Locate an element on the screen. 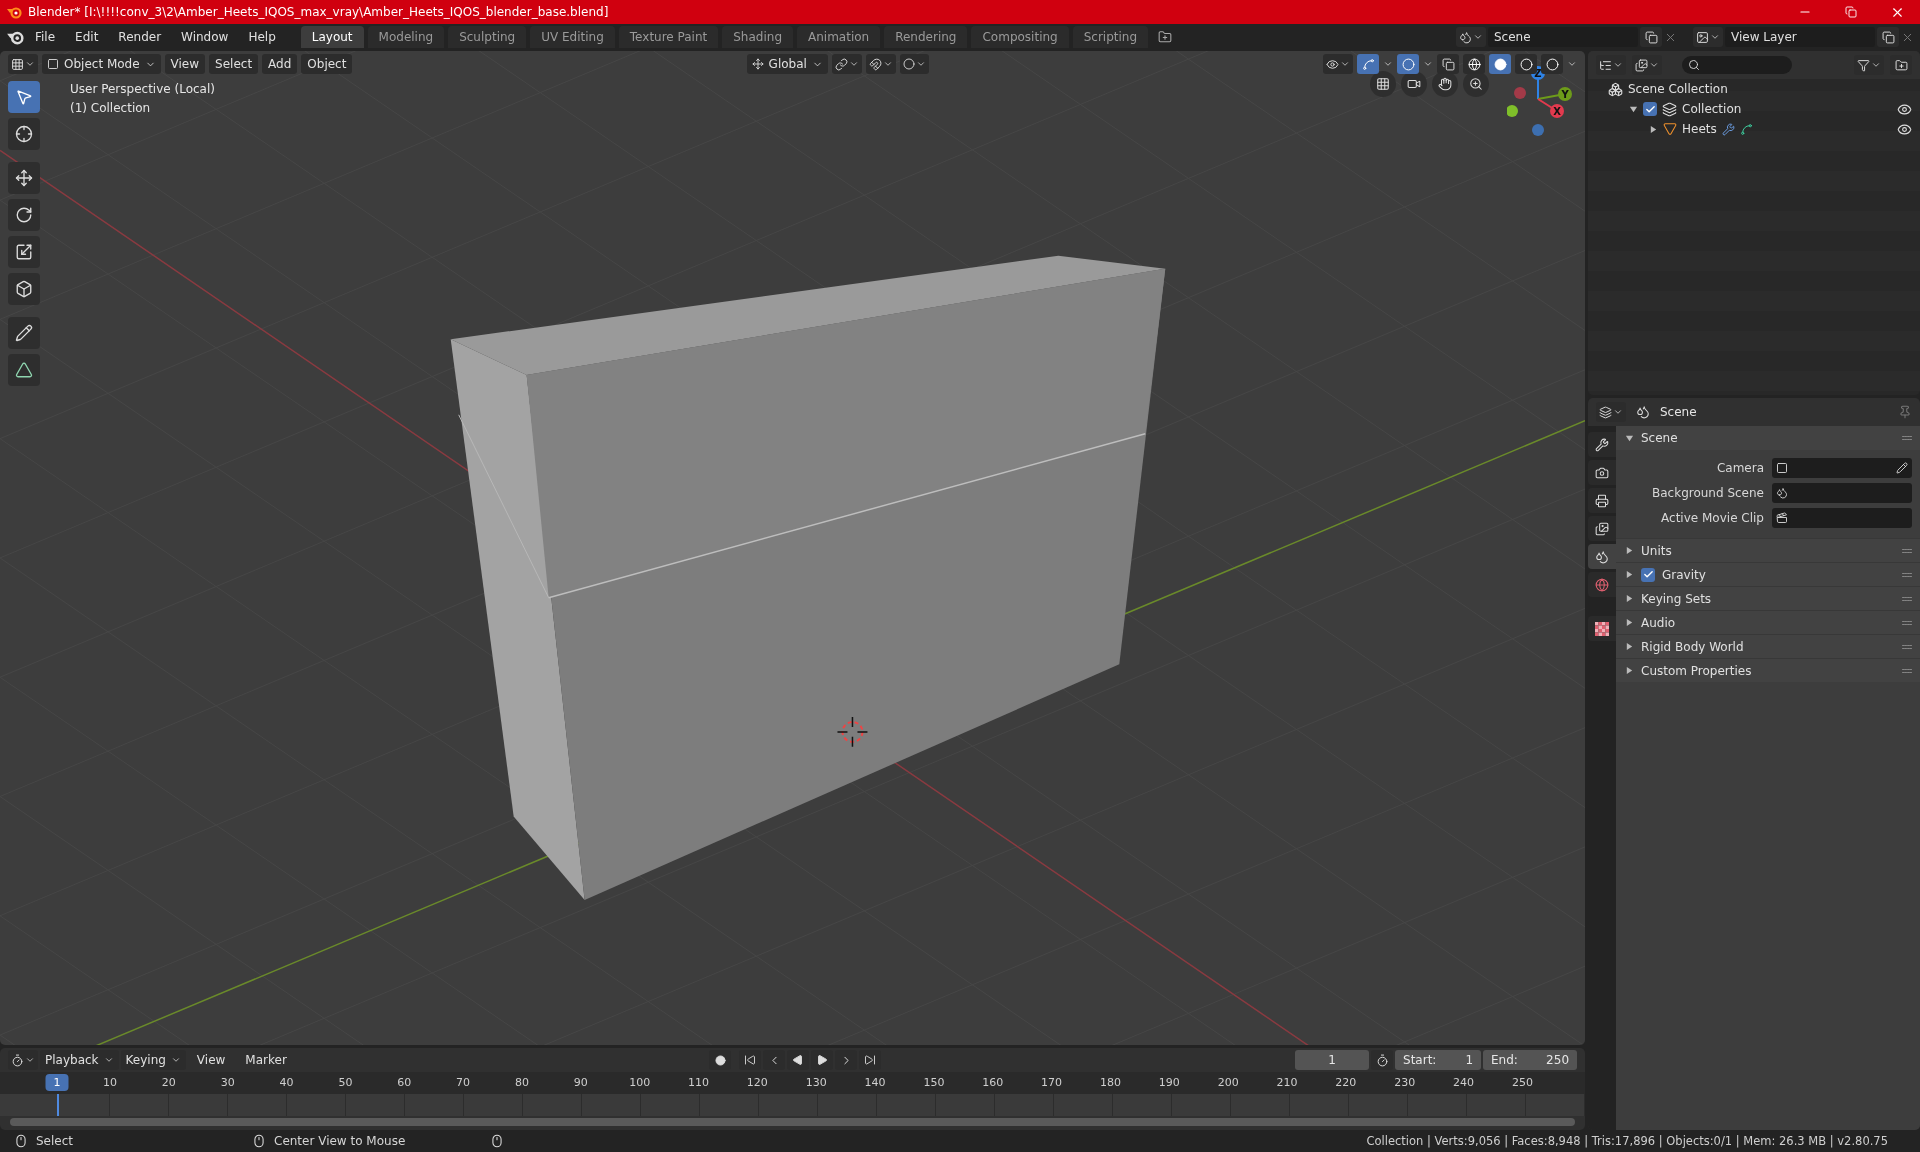 The width and height of the screenshot is (1920, 1152). exclude-checkbox is located at coordinates (1650, 109).